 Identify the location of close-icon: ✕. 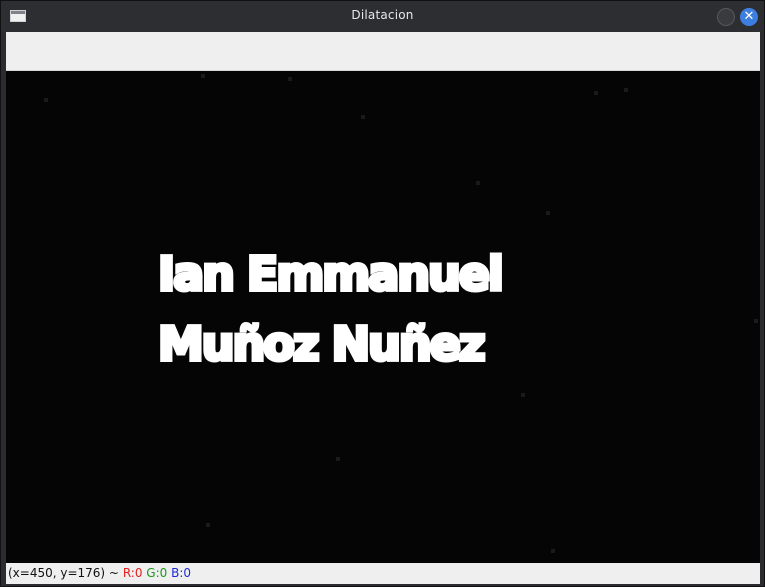
(749, 16).